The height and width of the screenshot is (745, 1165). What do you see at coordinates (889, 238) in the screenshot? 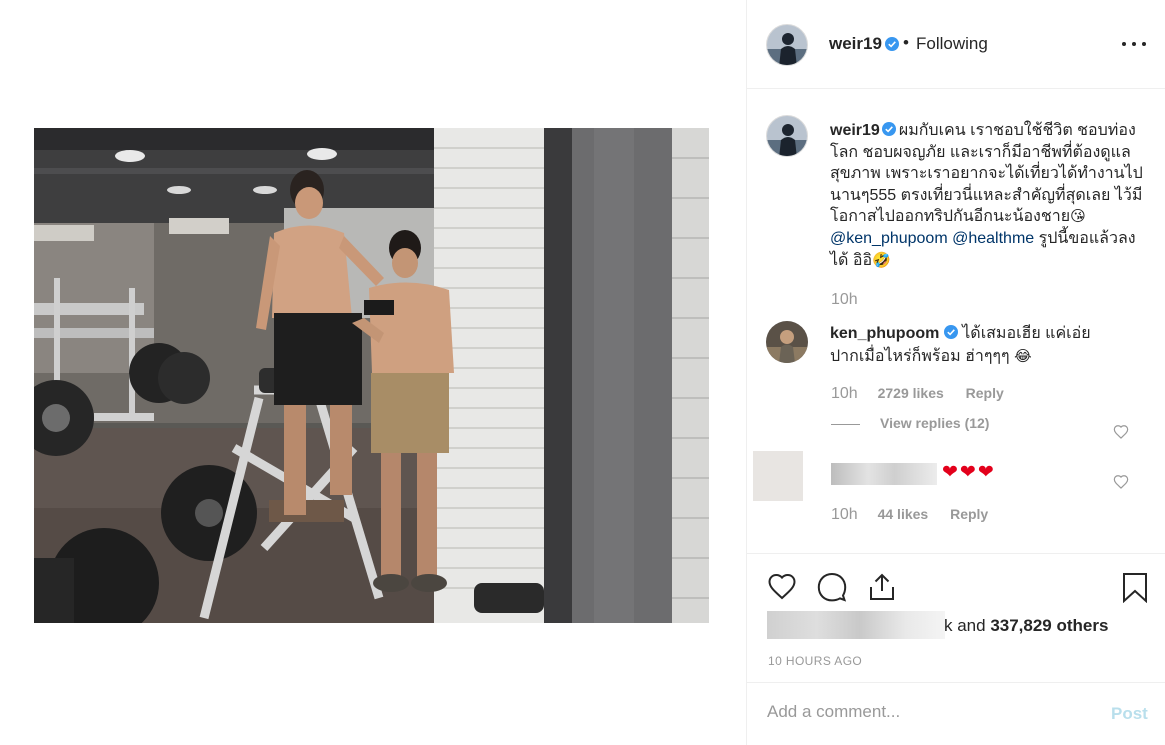
I see `mention-ken-phupoom: @ken_phupoom` at bounding box center [889, 238].